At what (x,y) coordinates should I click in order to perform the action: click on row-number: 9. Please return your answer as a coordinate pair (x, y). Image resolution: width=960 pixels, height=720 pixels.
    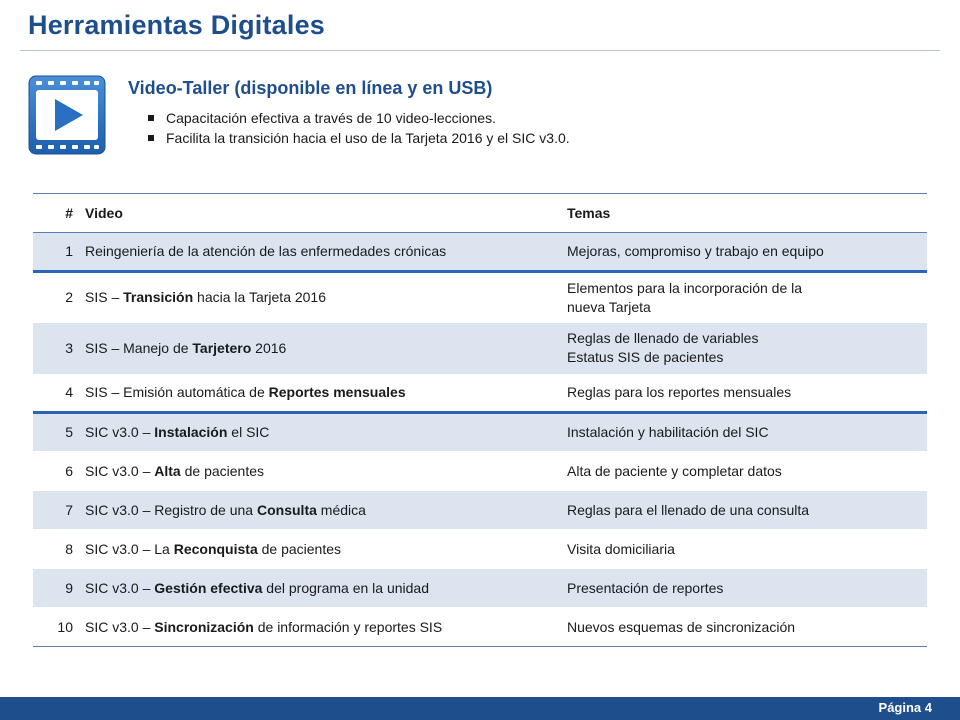
    Looking at the image, I should click on (56, 588).